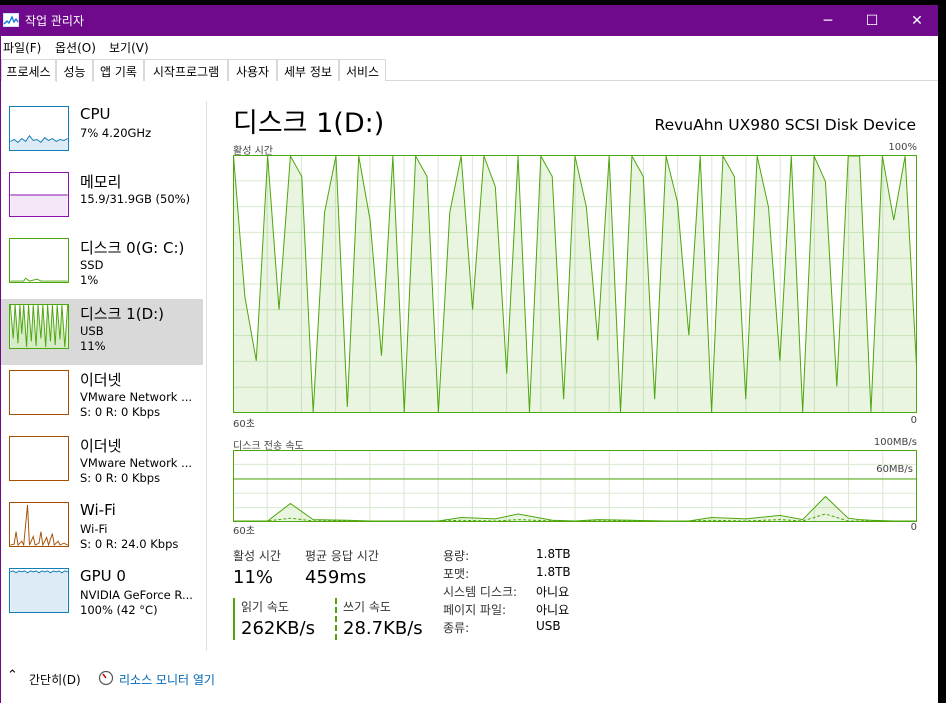  Describe the element at coordinates (186, 70) in the screenshot. I see `tab-startup: 시작프로그램` at that location.